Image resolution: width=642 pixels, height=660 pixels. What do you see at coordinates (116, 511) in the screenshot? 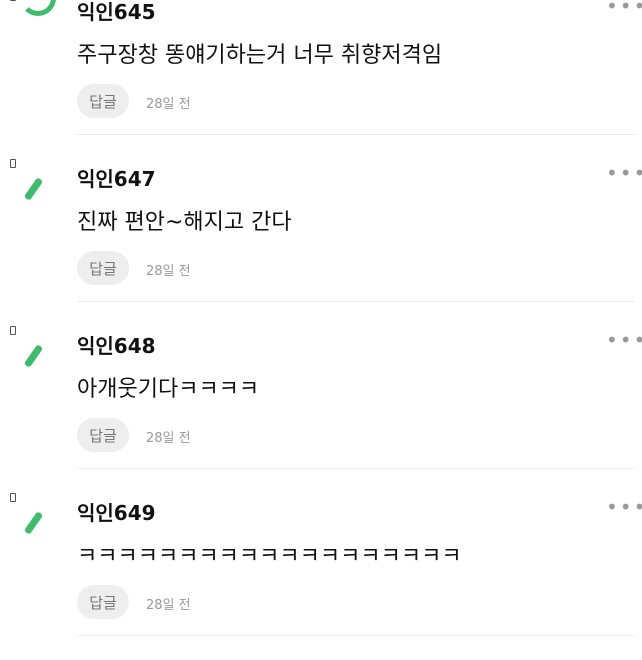
I see `comment-author: 익인649` at bounding box center [116, 511].